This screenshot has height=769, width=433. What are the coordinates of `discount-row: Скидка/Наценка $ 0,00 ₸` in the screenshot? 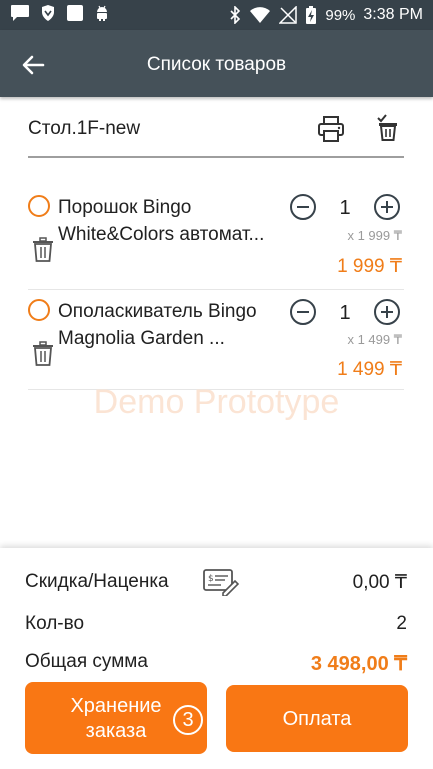 It's located at (216, 581).